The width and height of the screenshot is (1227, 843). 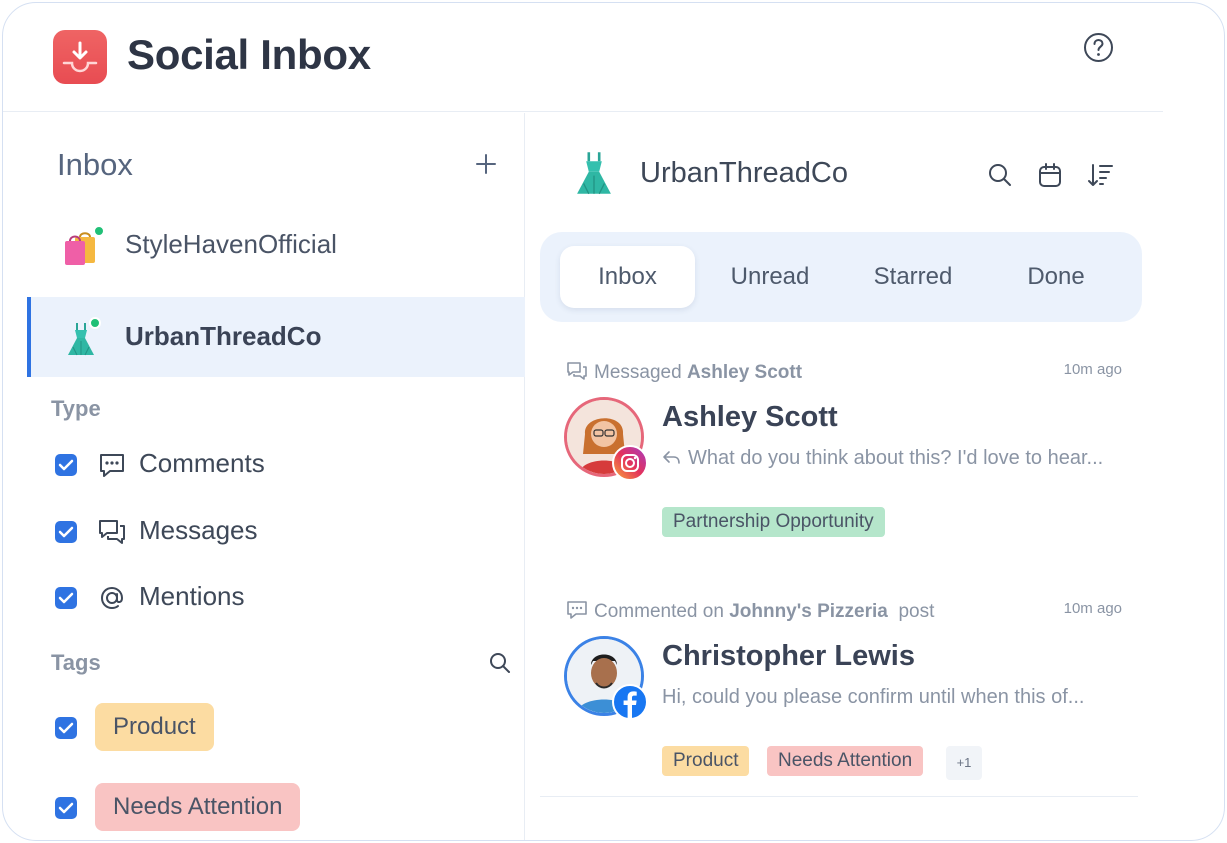 I want to click on plus-icon, so click(x=486, y=164).